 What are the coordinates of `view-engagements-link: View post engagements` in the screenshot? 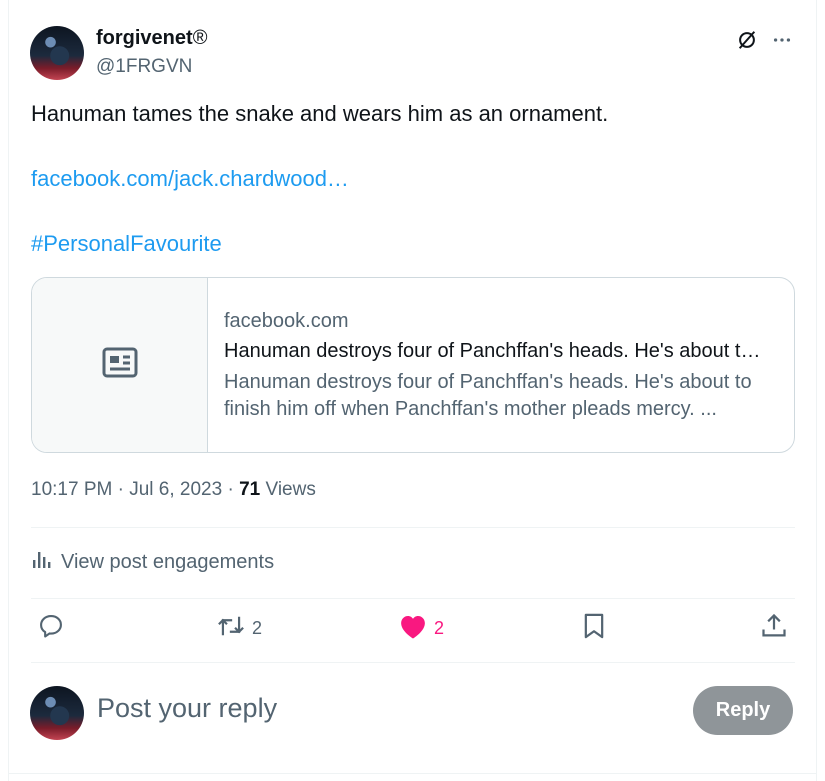 It's located at (152, 562).